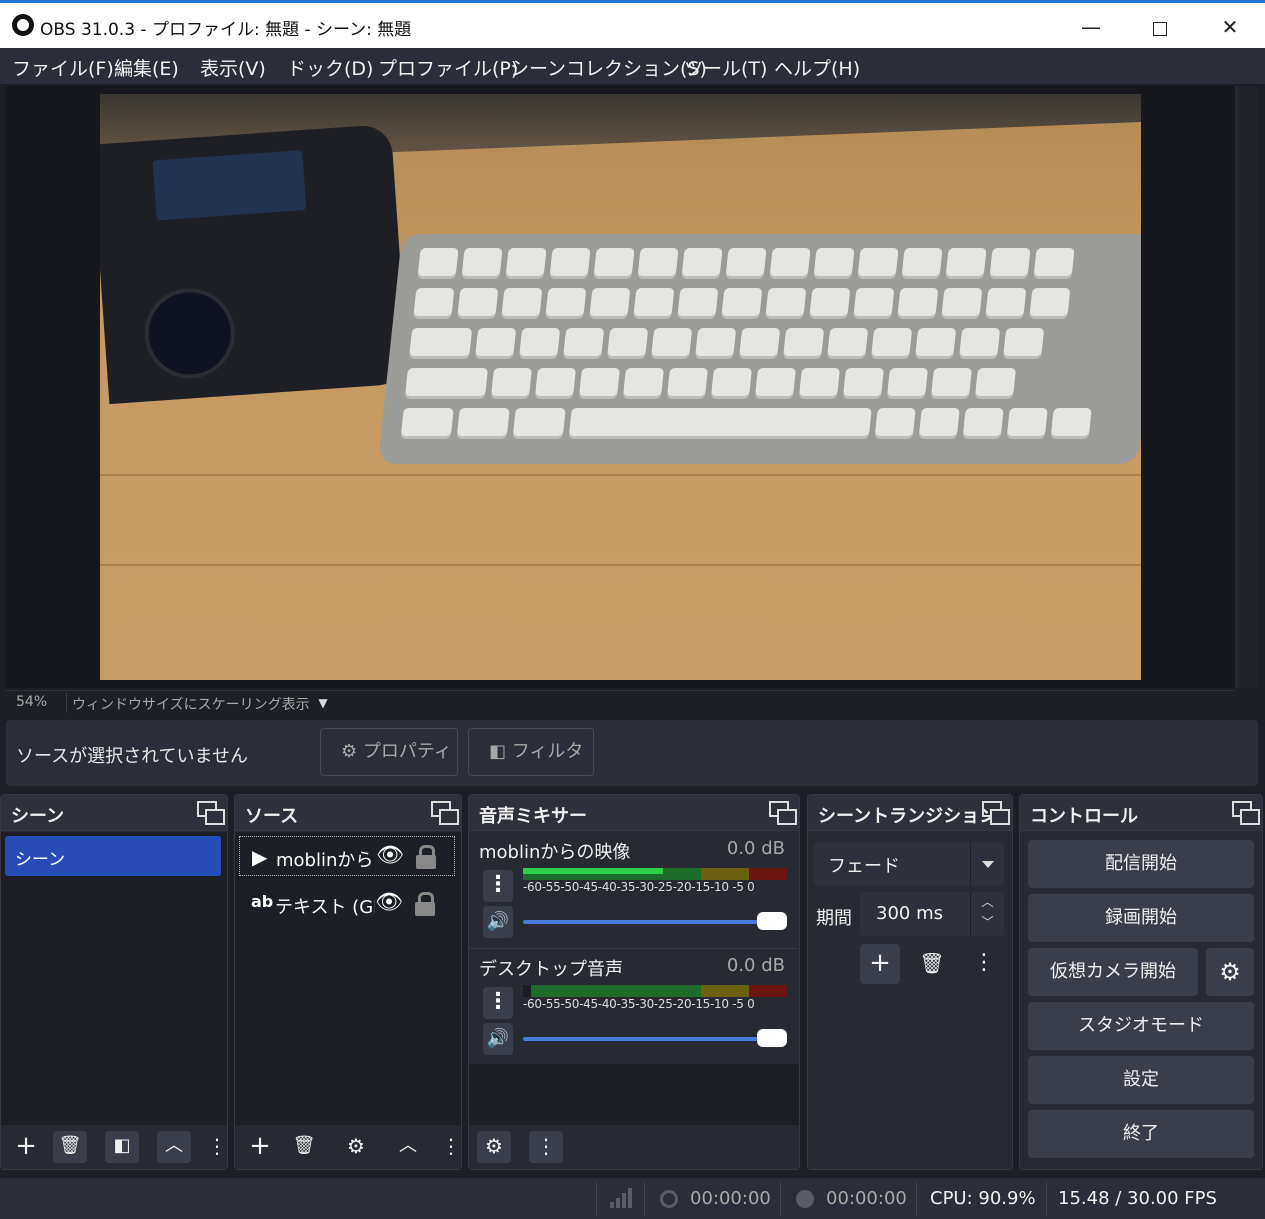 The width and height of the screenshot is (1265, 1219). I want to click on scene-list: シーン, so click(114, 978).